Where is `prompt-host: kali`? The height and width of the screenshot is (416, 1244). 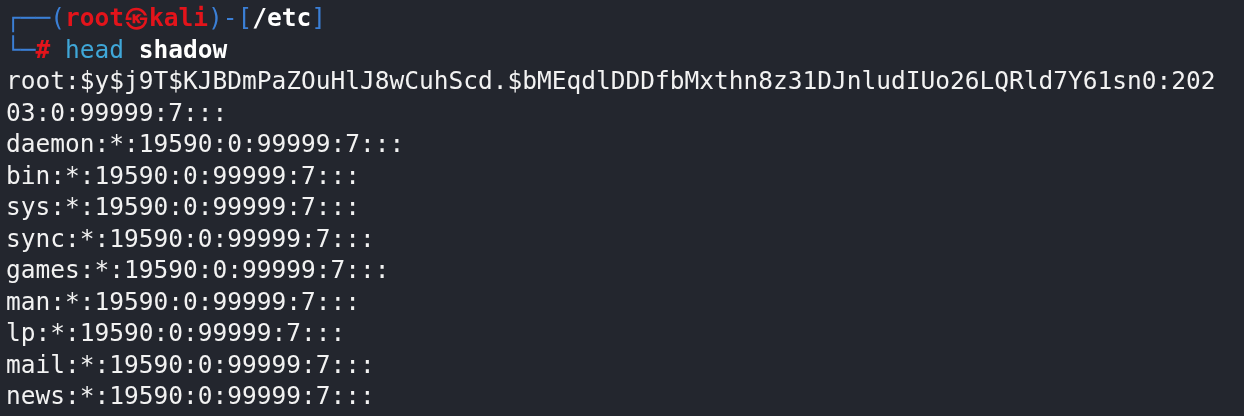 prompt-host: kali is located at coordinates (179, 18).